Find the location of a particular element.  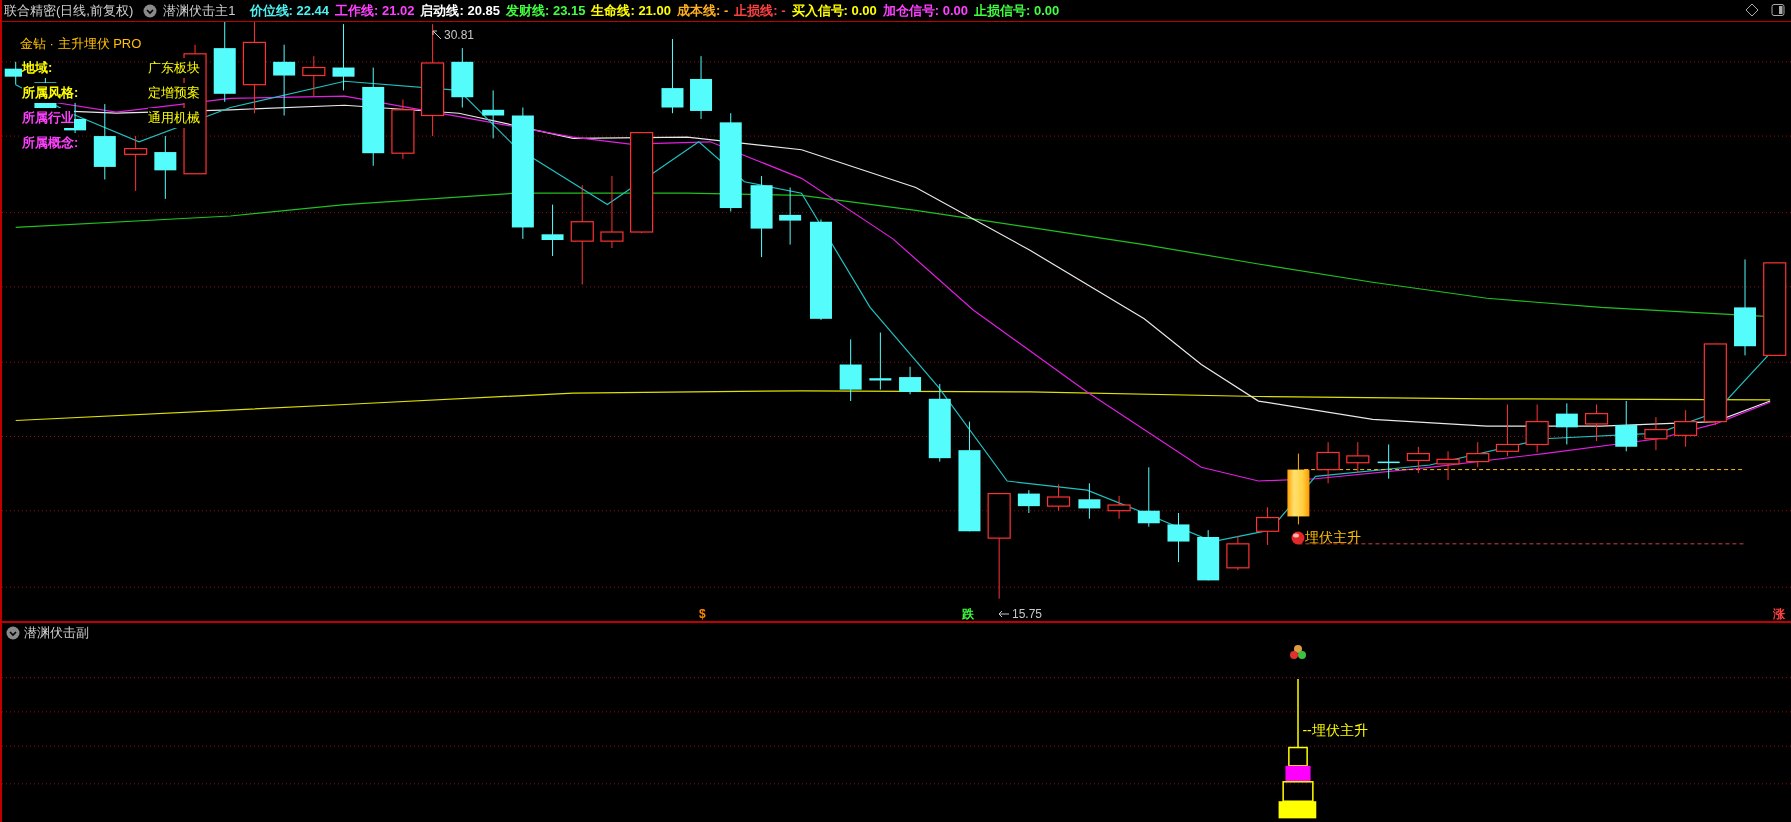

field-label: 地域: is located at coordinates (37, 68).